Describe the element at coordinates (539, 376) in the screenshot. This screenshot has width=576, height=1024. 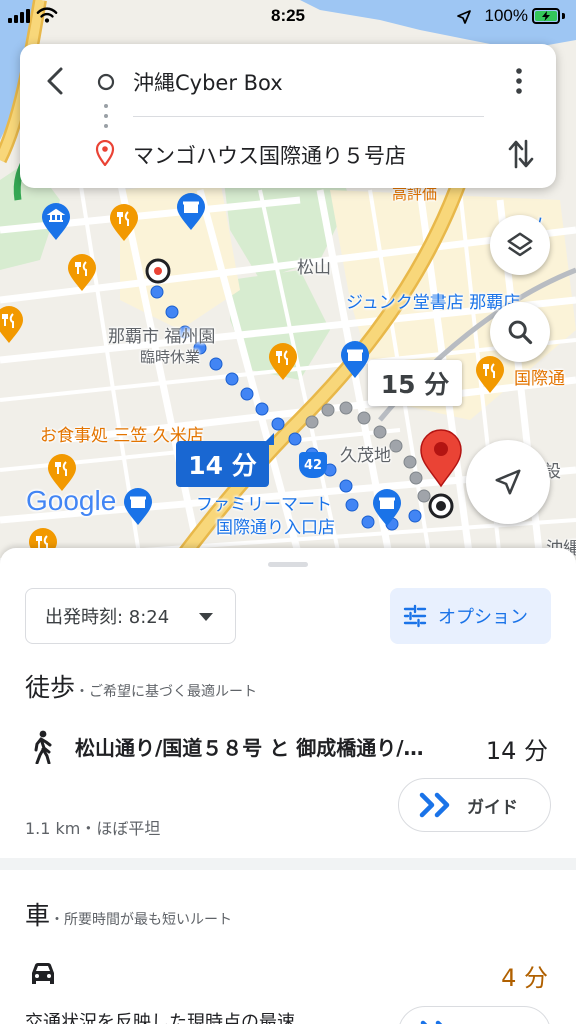
I see `map-label-kokusai: 国際通` at that location.